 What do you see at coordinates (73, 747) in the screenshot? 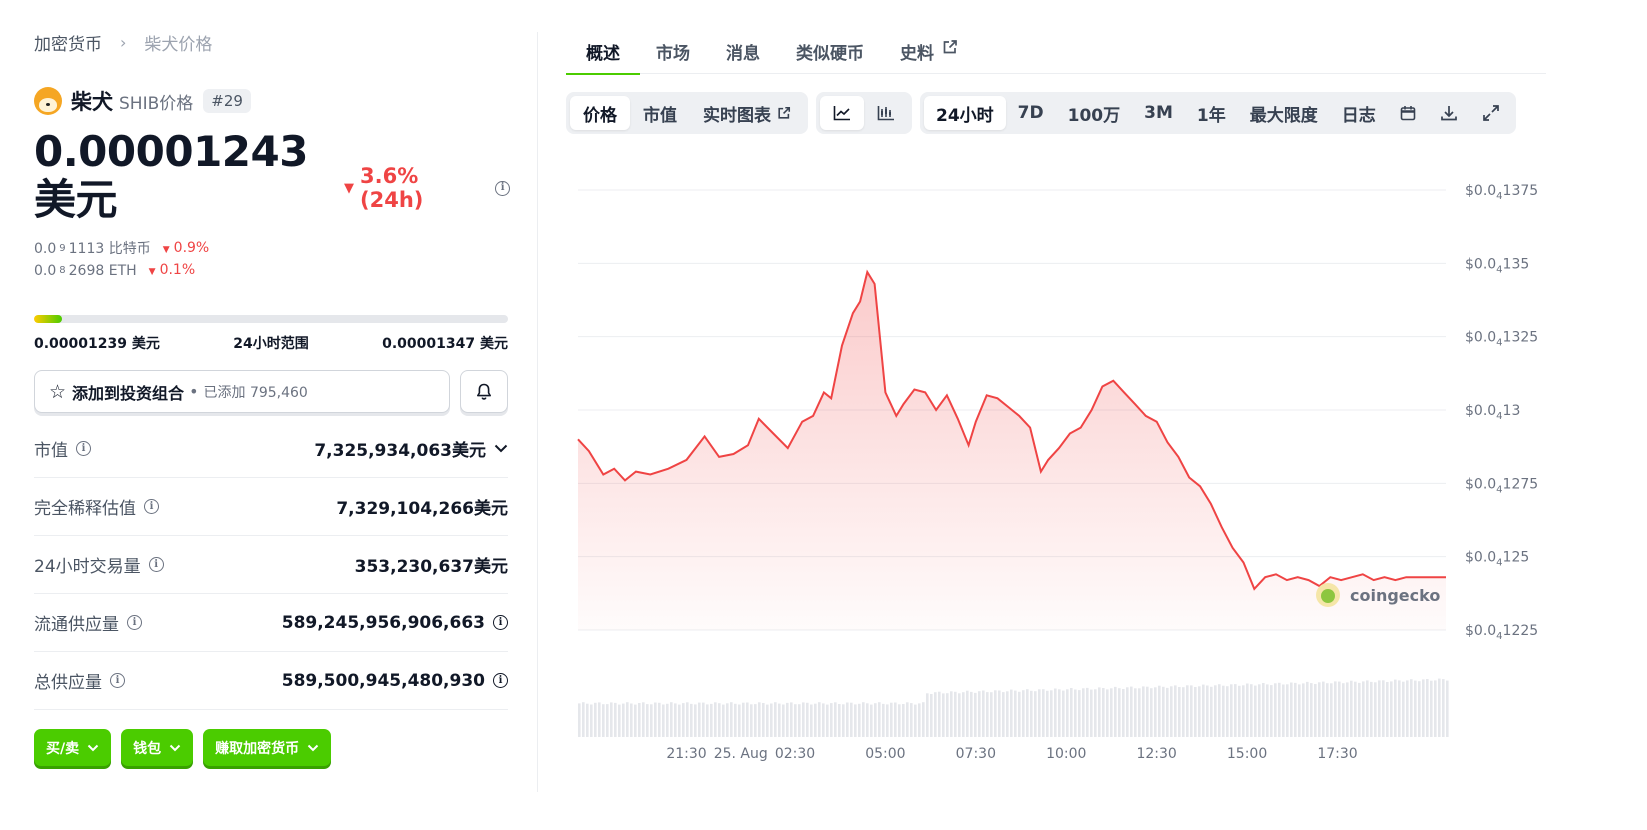
I see `buy-sell-button: 买/卖` at bounding box center [73, 747].